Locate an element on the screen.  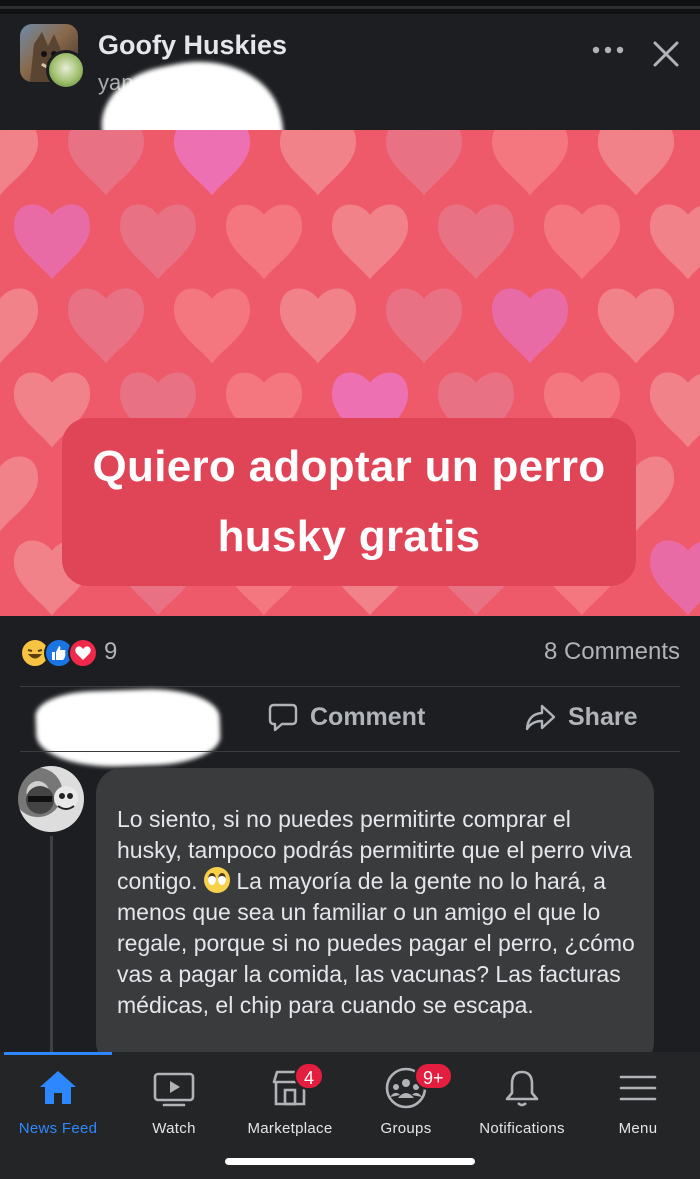
nav-notifications: Notifications is located at coordinates (522, 1101).